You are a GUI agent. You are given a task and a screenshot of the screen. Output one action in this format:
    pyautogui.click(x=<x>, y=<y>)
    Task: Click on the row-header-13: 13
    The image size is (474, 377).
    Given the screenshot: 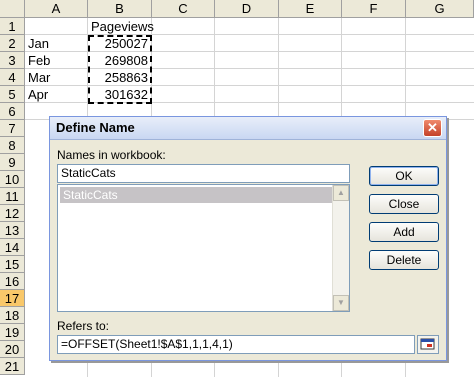 What is the action you would take?
    pyautogui.click(x=12, y=230)
    